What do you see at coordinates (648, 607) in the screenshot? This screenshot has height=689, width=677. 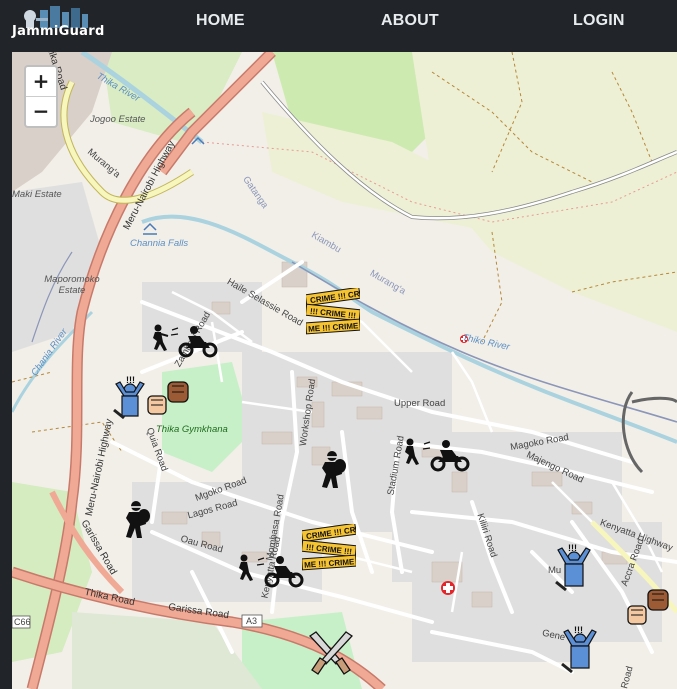 I see `fist-fight-icon` at bounding box center [648, 607].